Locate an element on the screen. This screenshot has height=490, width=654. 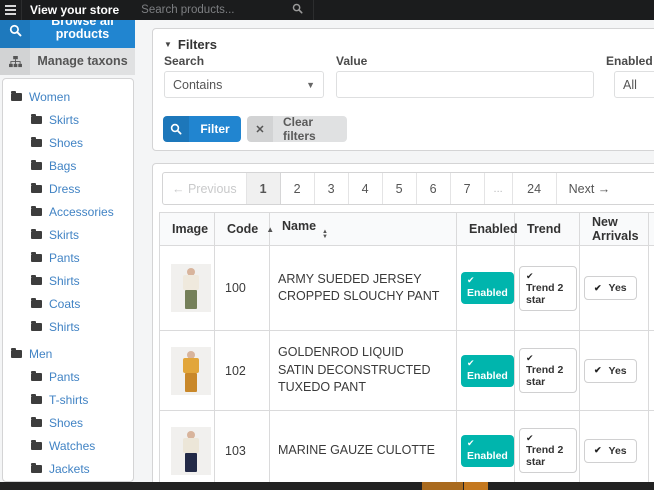
figure-top is located at coordinates (191, 365).